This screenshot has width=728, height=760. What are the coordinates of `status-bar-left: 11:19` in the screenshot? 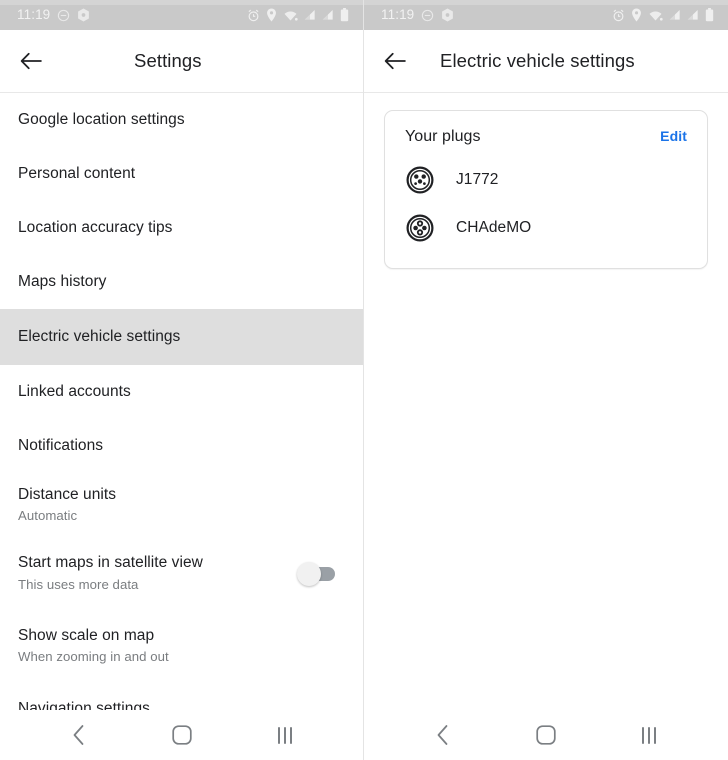 It's located at (181, 15).